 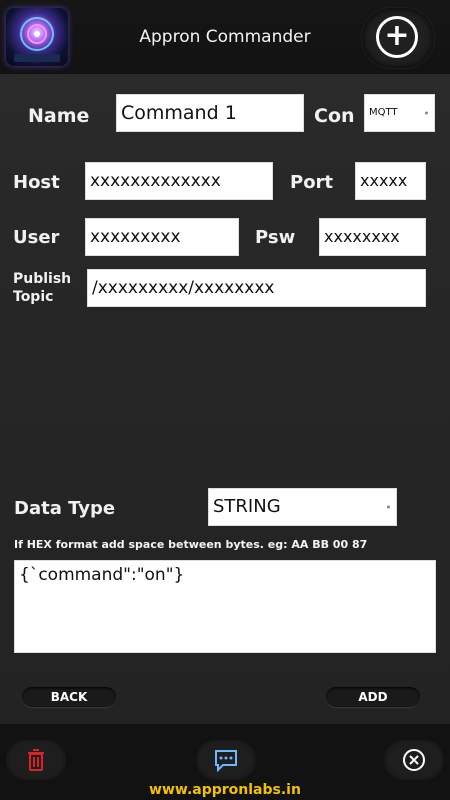 I want to click on close-button, so click(x=414, y=760).